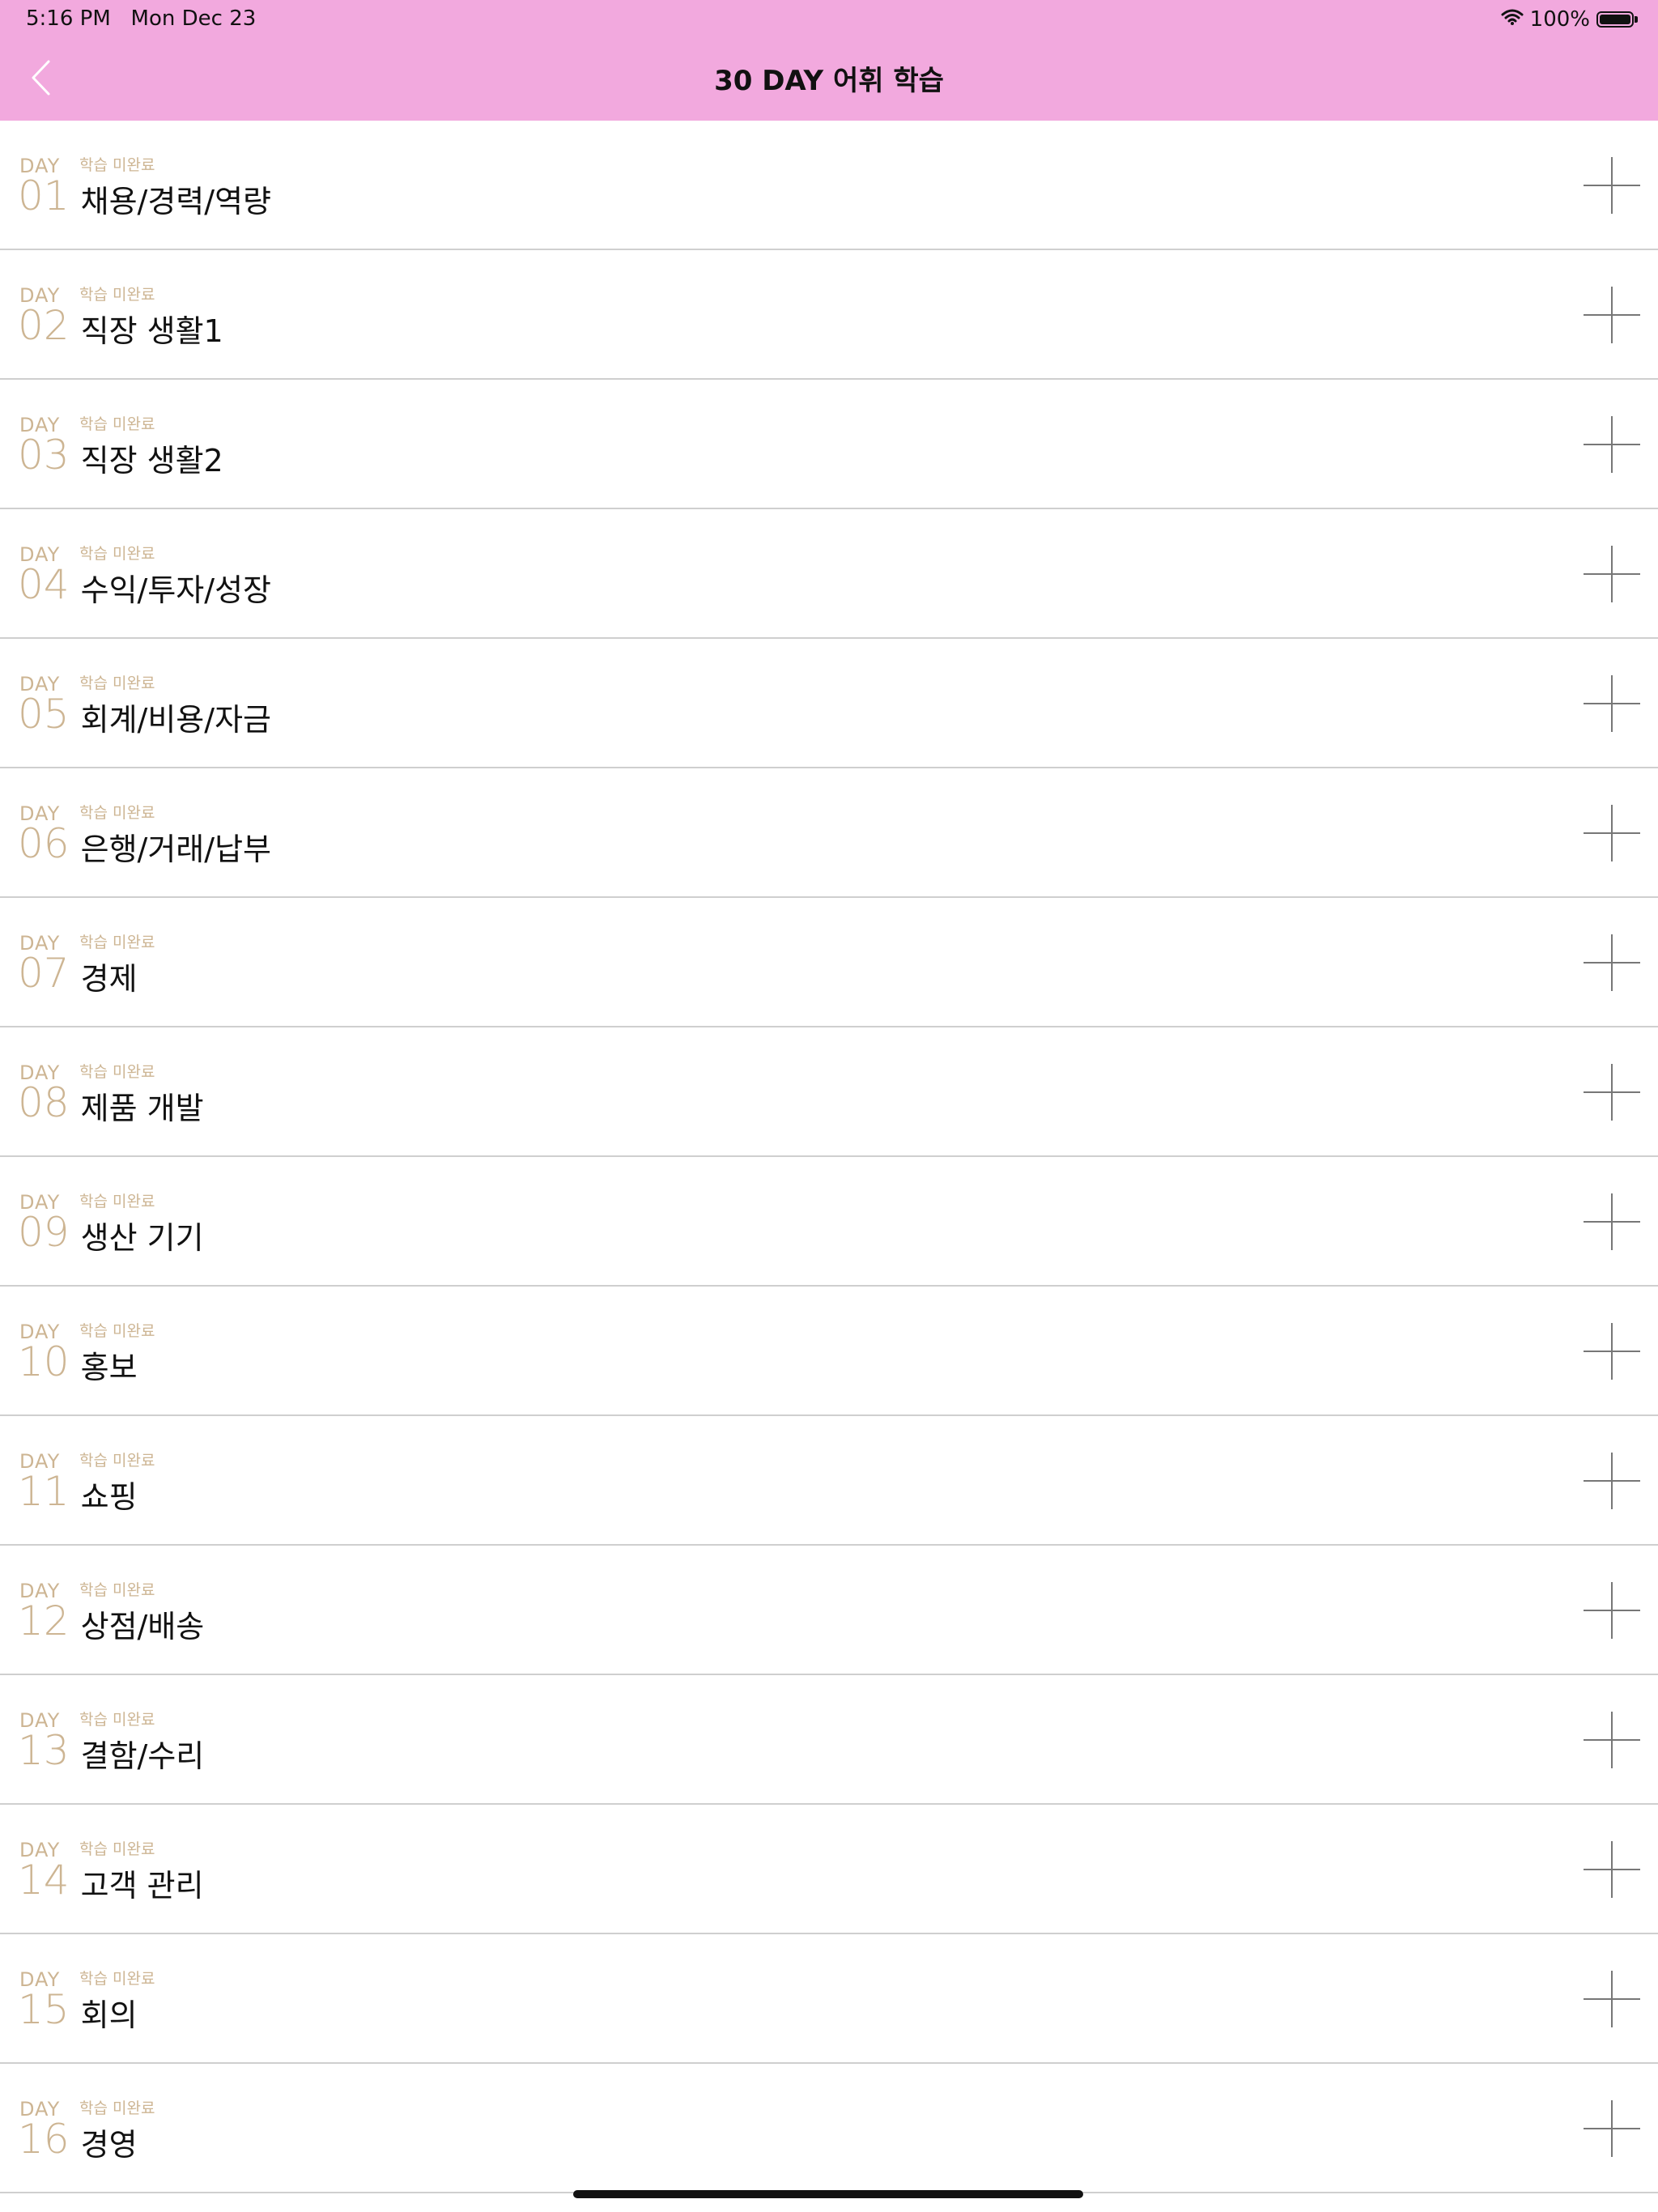 The height and width of the screenshot is (2212, 1658). Describe the element at coordinates (109, 1368) in the screenshot. I see `day-title: 홍보` at that location.